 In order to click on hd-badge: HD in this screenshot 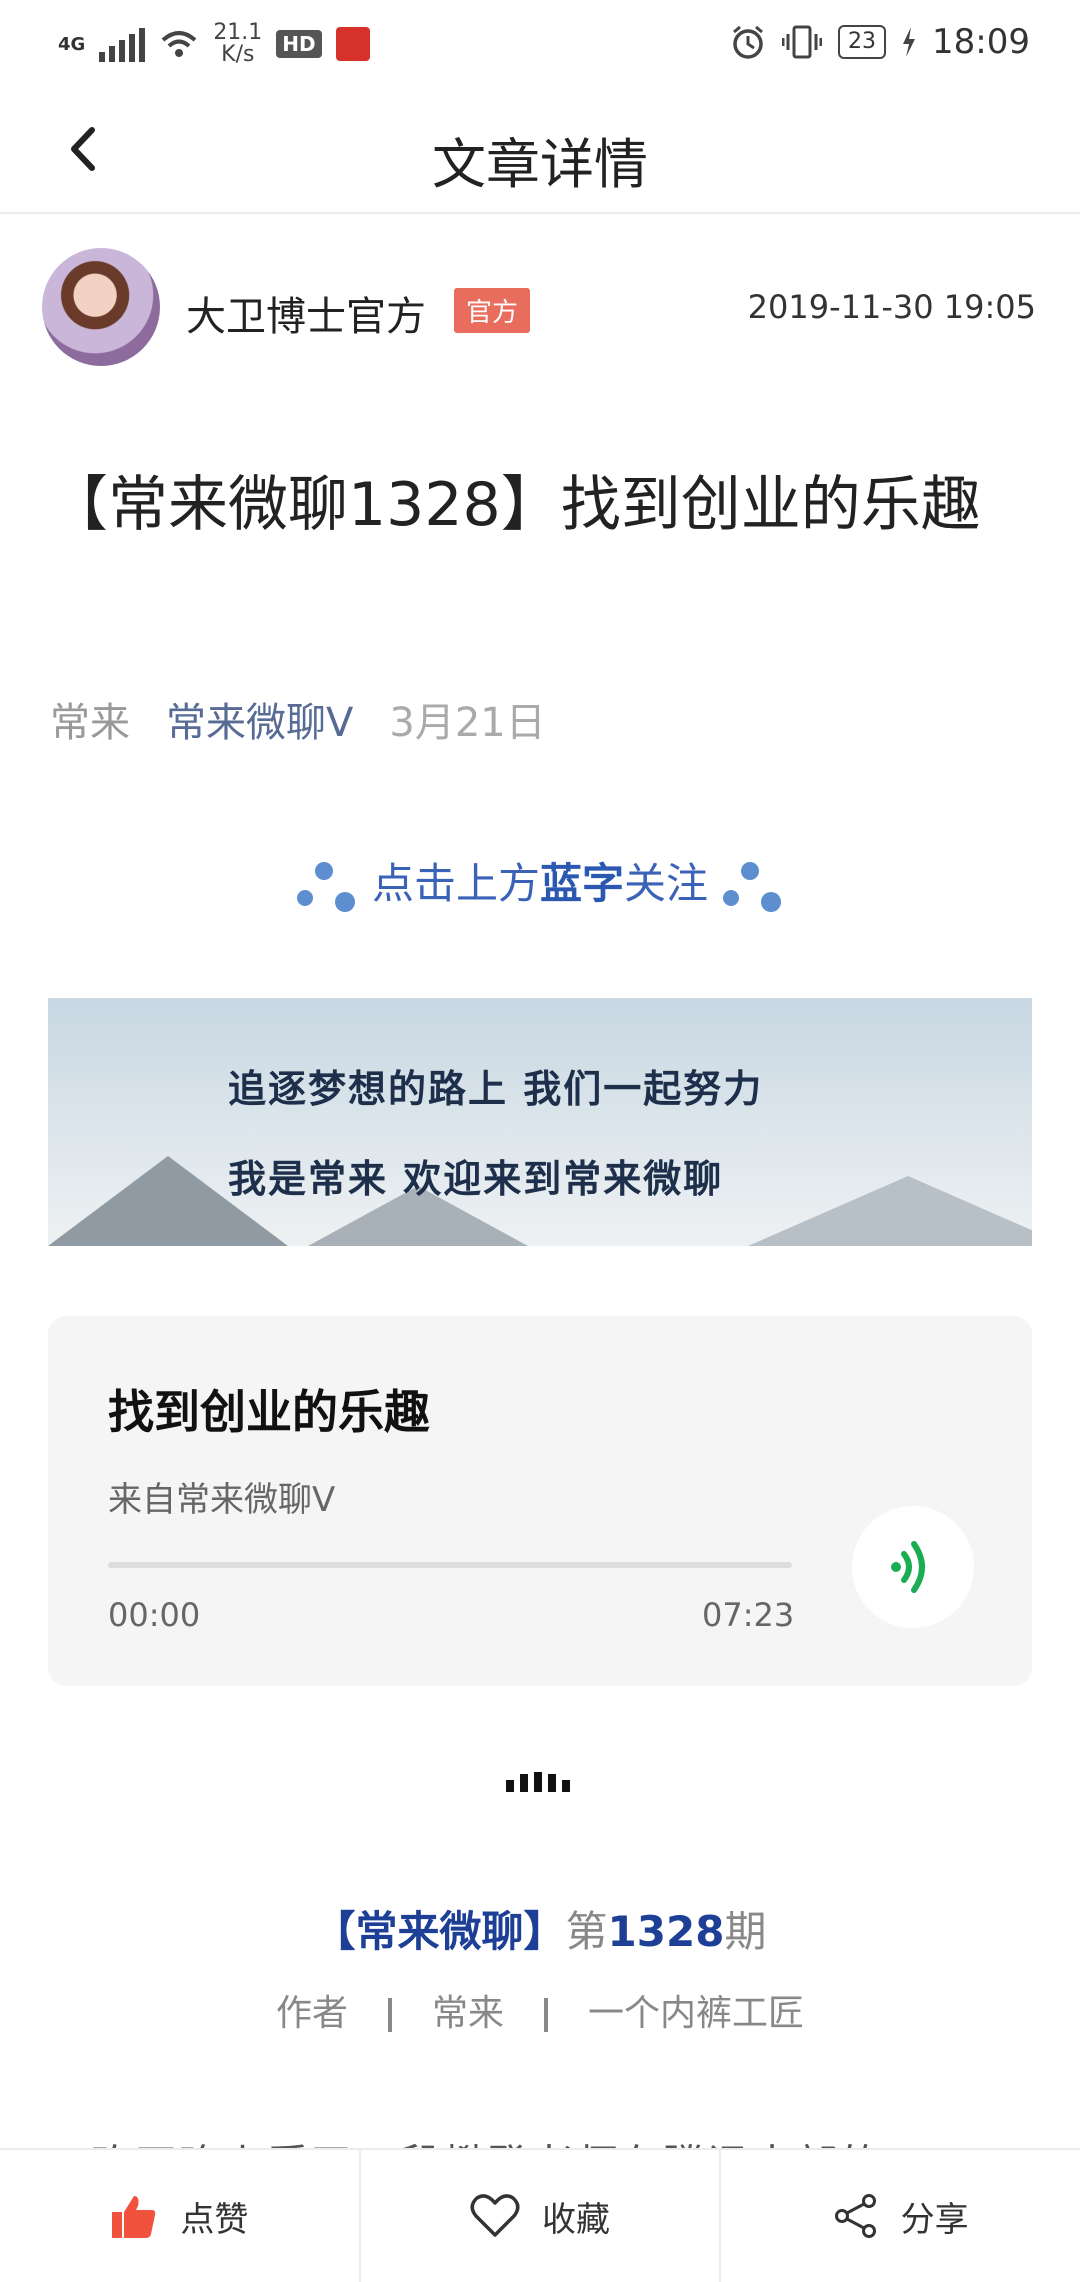, I will do `click(299, 44)`.